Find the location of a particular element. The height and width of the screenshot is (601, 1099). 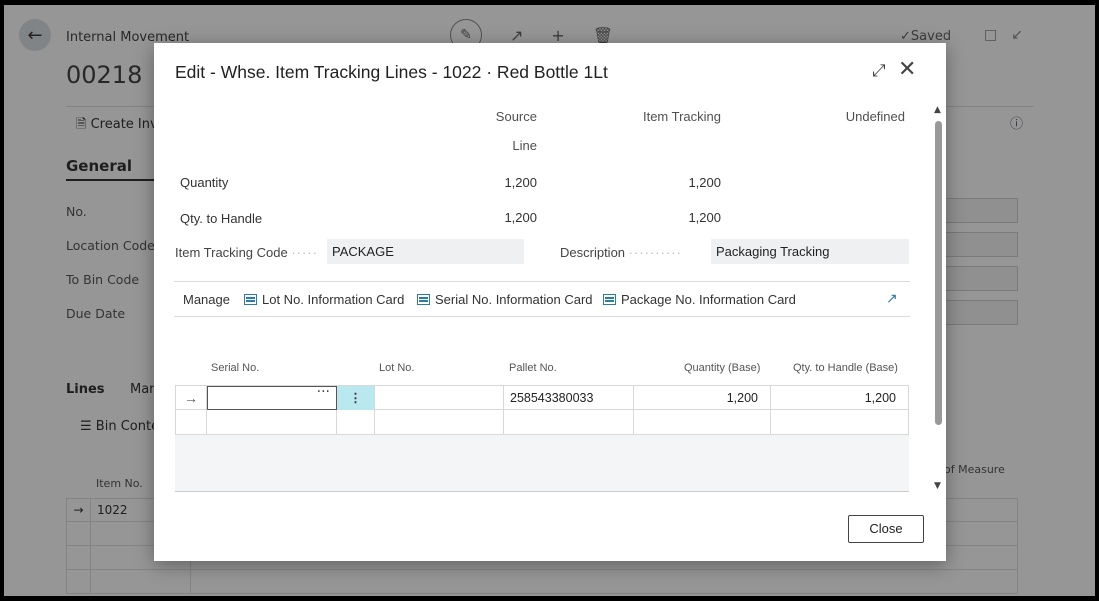

pallet-no-cell: 258543380033 is located at coordinates (569, 398).